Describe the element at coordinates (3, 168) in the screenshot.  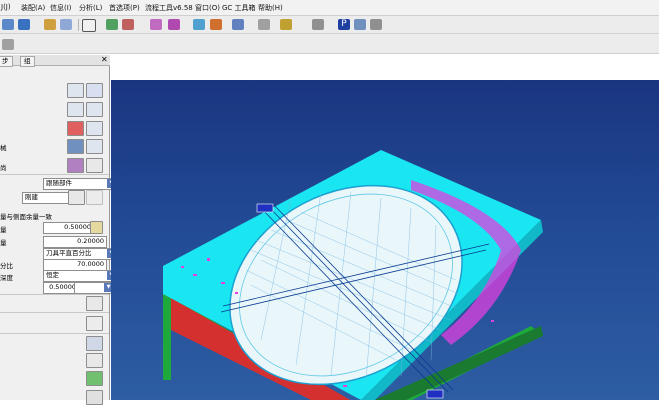
I see `geometry-label: 尚` at that location.